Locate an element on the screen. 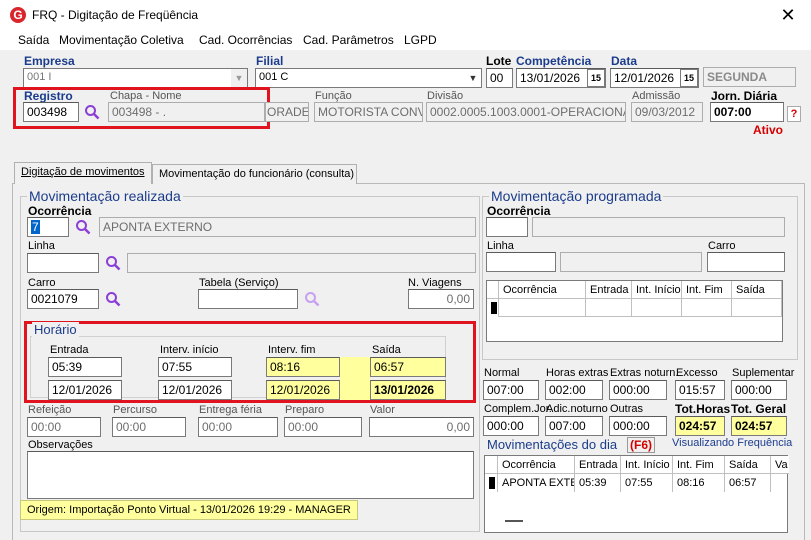 This screenshot has width=811, height=540. table-row-cell-va is located at coordinates (780, 483).